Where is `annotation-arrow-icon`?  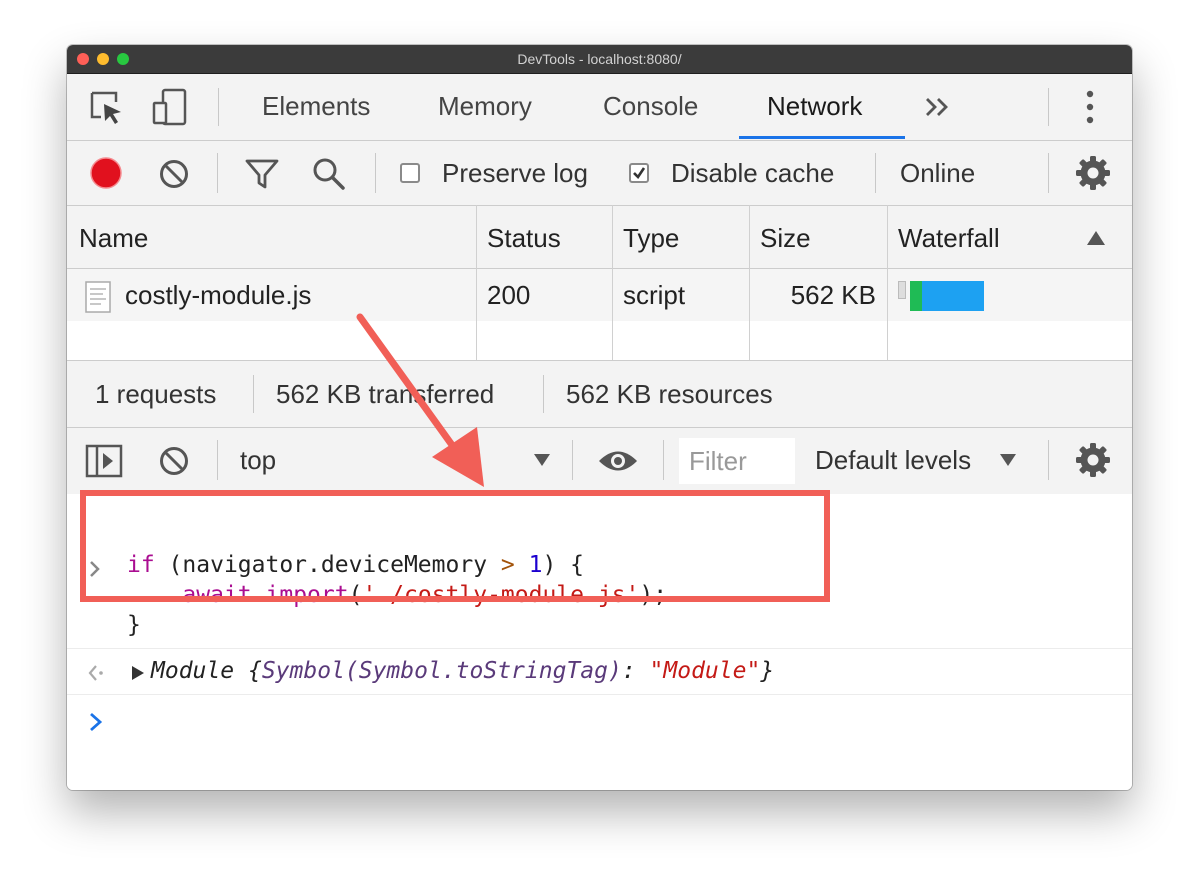 annotation-arrow-icon is located at coordinates (420, 400).